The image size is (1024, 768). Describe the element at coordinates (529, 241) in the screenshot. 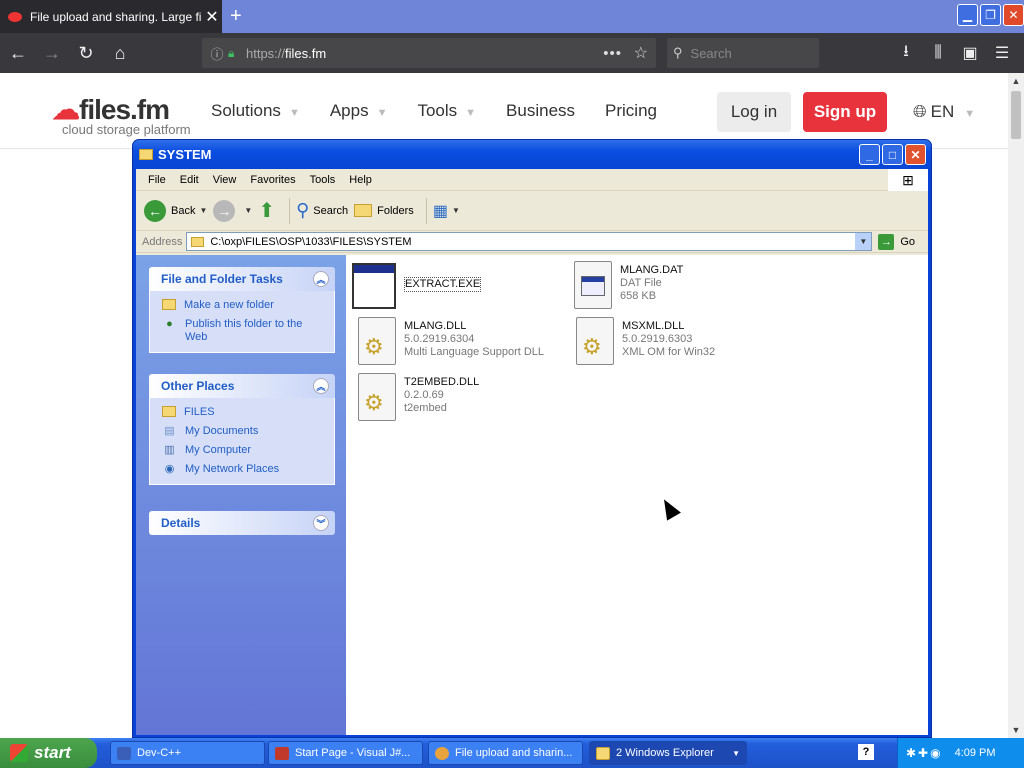

I see `address-field: C:\oxp\FILES\OSP\1033\FILES\SYSTEM ▼` at that location.